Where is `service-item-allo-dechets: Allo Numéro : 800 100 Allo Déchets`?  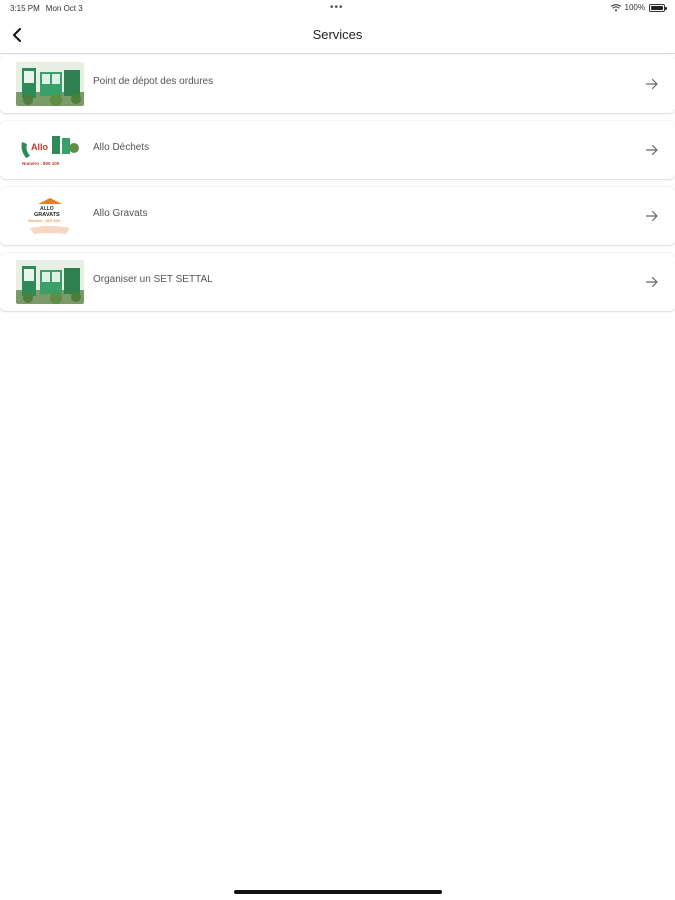 service-item-allo-dechets: Allo Numéro : 800 100 Allo Déchets is located at coordinates (337, 150).